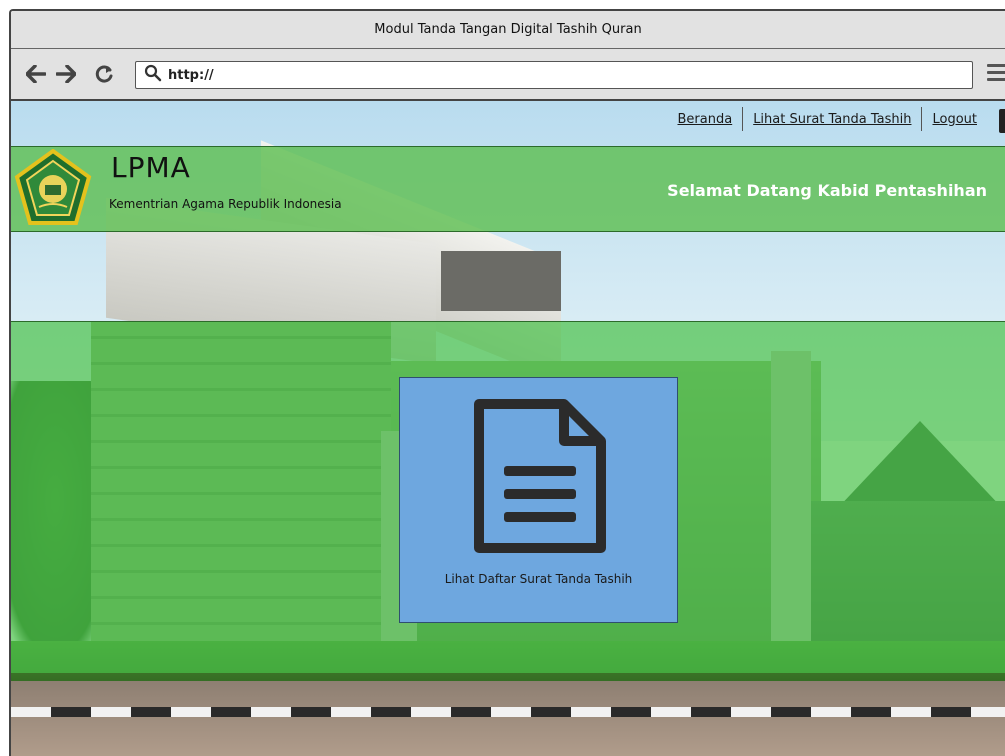  Describe the element at coordinates (954, 119) in the screenshot. I see `nav-link-logout: Logout` at that location.